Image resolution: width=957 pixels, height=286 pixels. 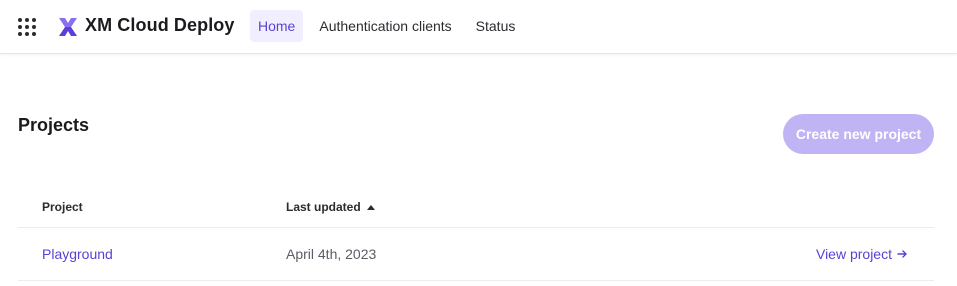 I want to click on page-title: Projects, so click(x=54, y=125).